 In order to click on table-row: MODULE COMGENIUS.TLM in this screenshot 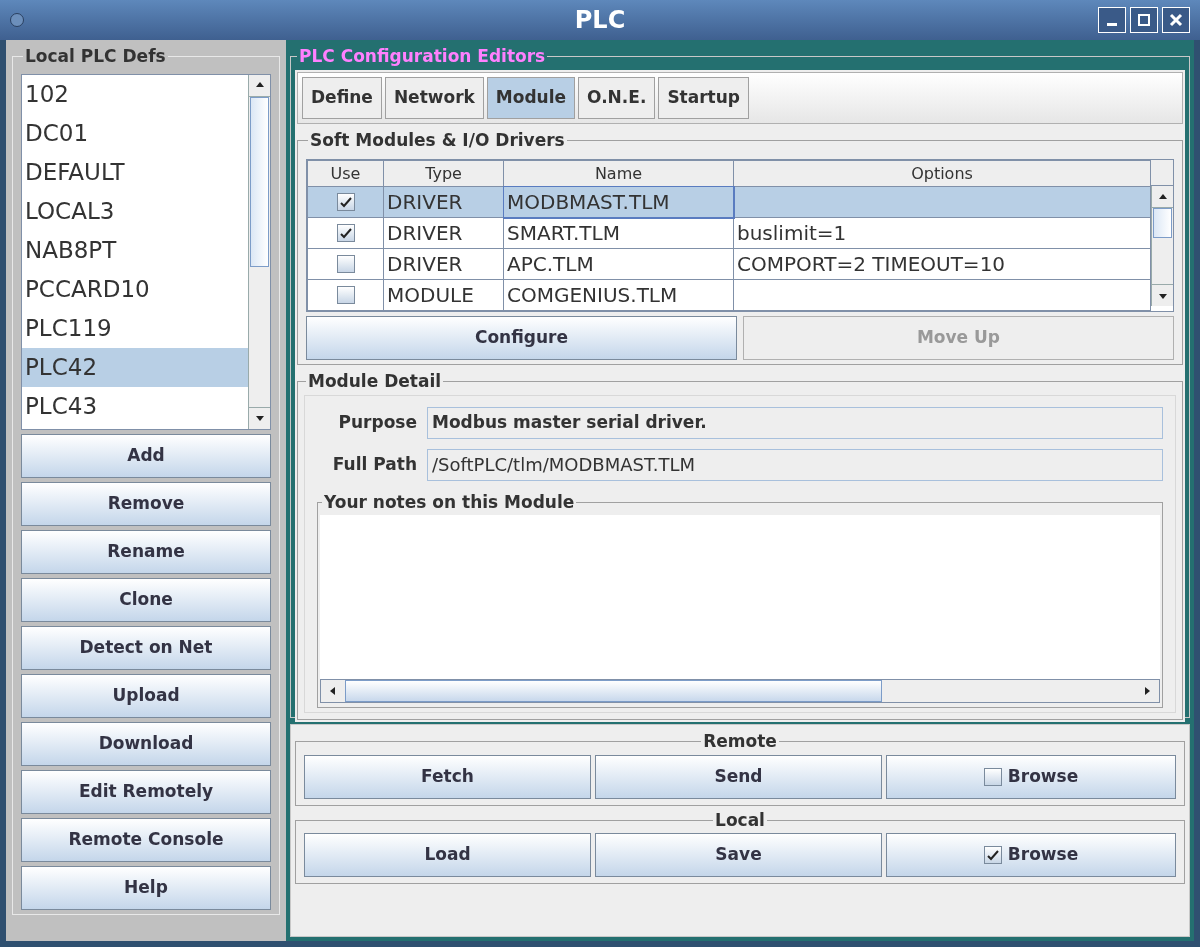, I will do `click(729, 295)`.